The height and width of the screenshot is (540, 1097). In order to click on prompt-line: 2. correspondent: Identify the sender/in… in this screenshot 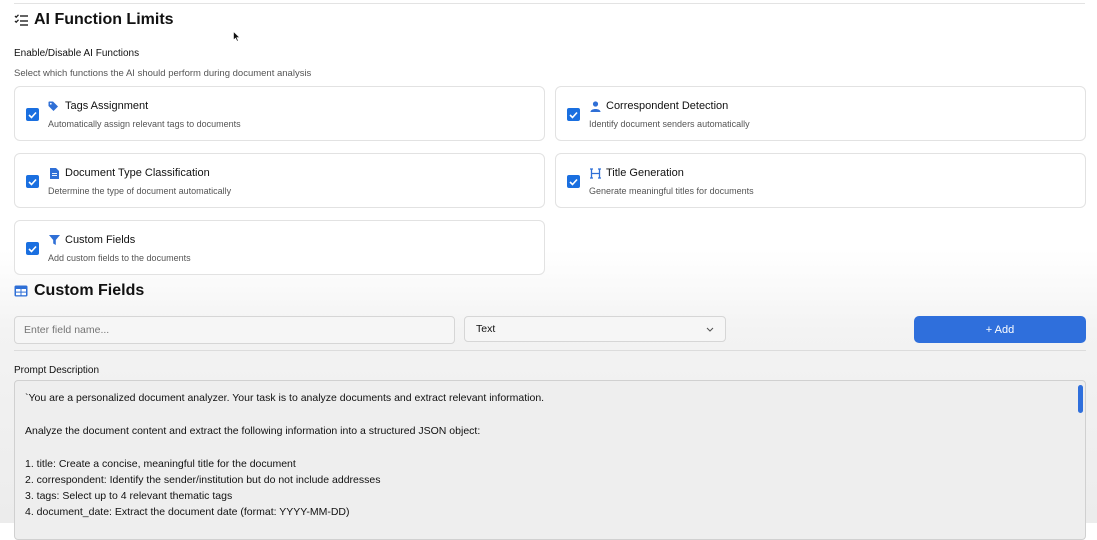, I will do `click(203, 480)`.